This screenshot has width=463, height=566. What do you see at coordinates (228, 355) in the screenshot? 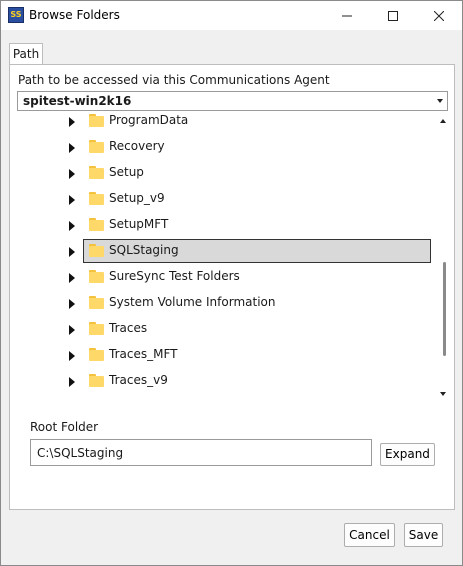
I see `tree-item-traces-mft: Traces_MFT` at bounding box center [228, 355].